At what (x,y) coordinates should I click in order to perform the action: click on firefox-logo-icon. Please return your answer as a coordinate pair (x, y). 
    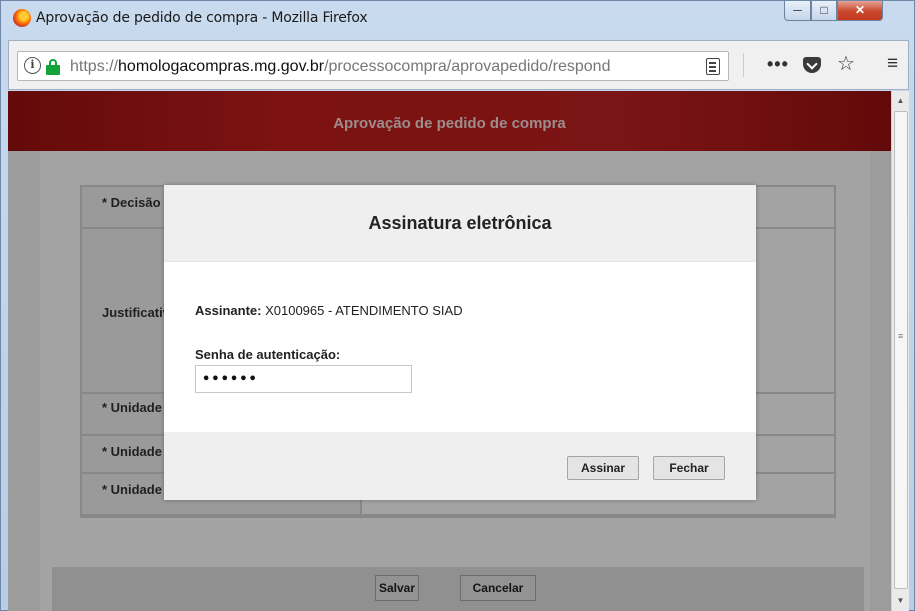
    Looking at the image, I should click on (22, 18).